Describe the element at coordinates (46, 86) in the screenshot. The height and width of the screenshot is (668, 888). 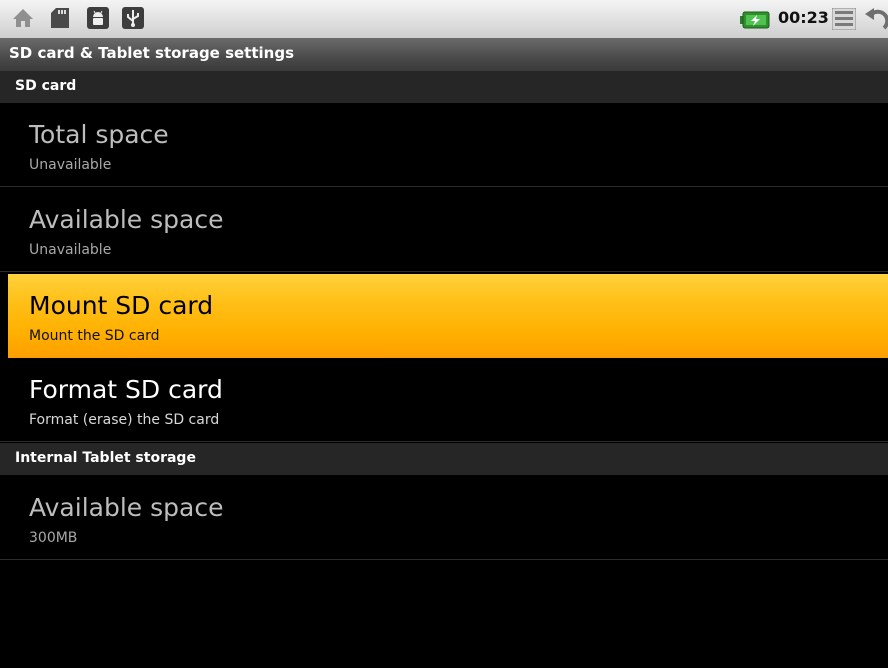
I see `section-header-label: SD card` at that location.